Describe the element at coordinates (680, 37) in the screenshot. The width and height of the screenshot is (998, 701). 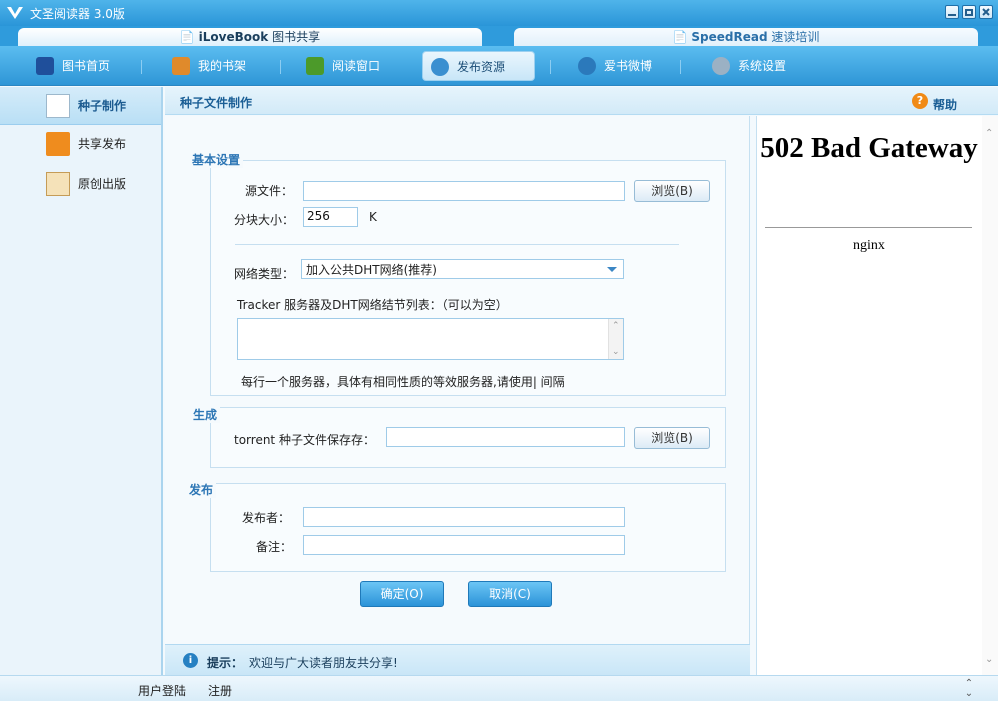
I see `document-icon: 📄` at that location.